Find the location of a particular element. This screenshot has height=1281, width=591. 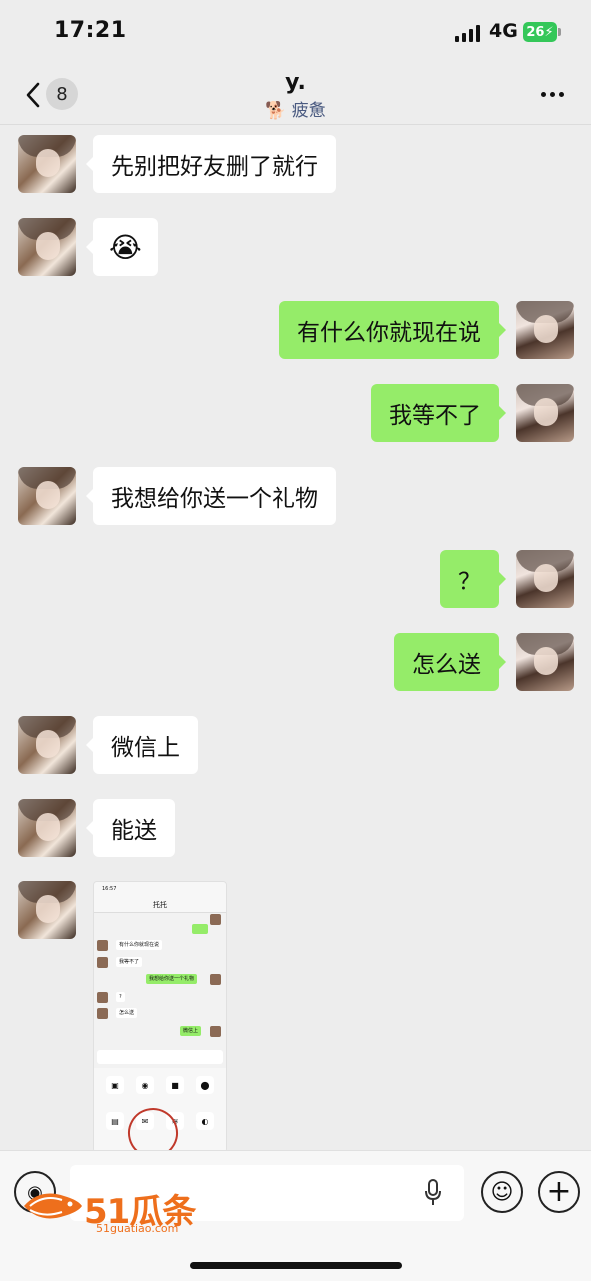

screenshot-row: 微信上 is located at coordinates (191, 1031).